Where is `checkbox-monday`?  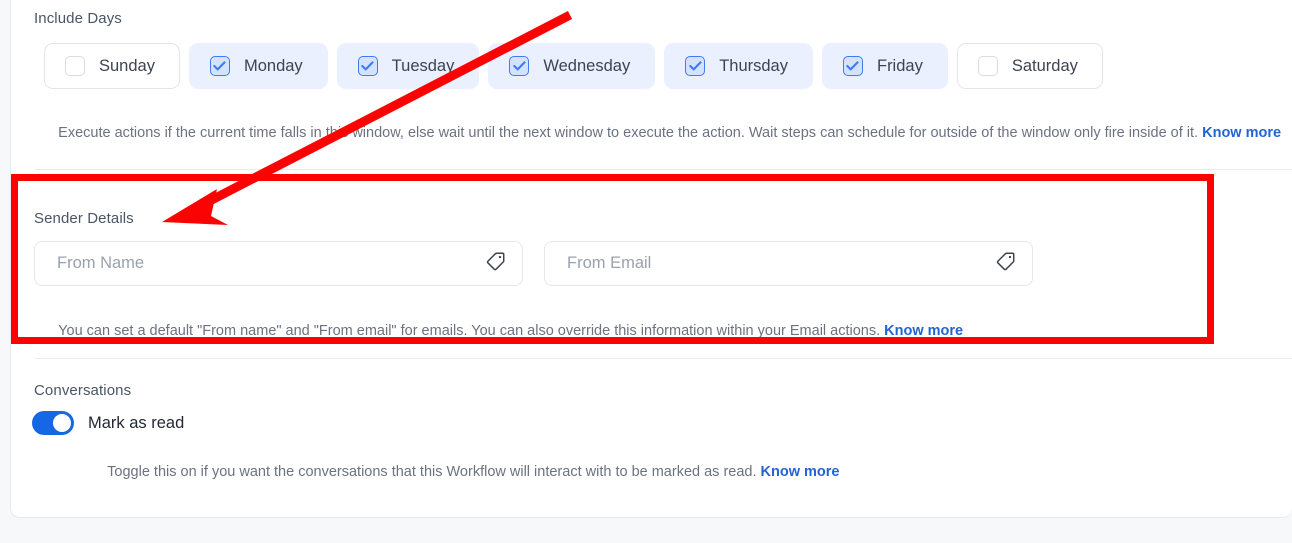
checkbox-monday is located at coordinates (219, 66).